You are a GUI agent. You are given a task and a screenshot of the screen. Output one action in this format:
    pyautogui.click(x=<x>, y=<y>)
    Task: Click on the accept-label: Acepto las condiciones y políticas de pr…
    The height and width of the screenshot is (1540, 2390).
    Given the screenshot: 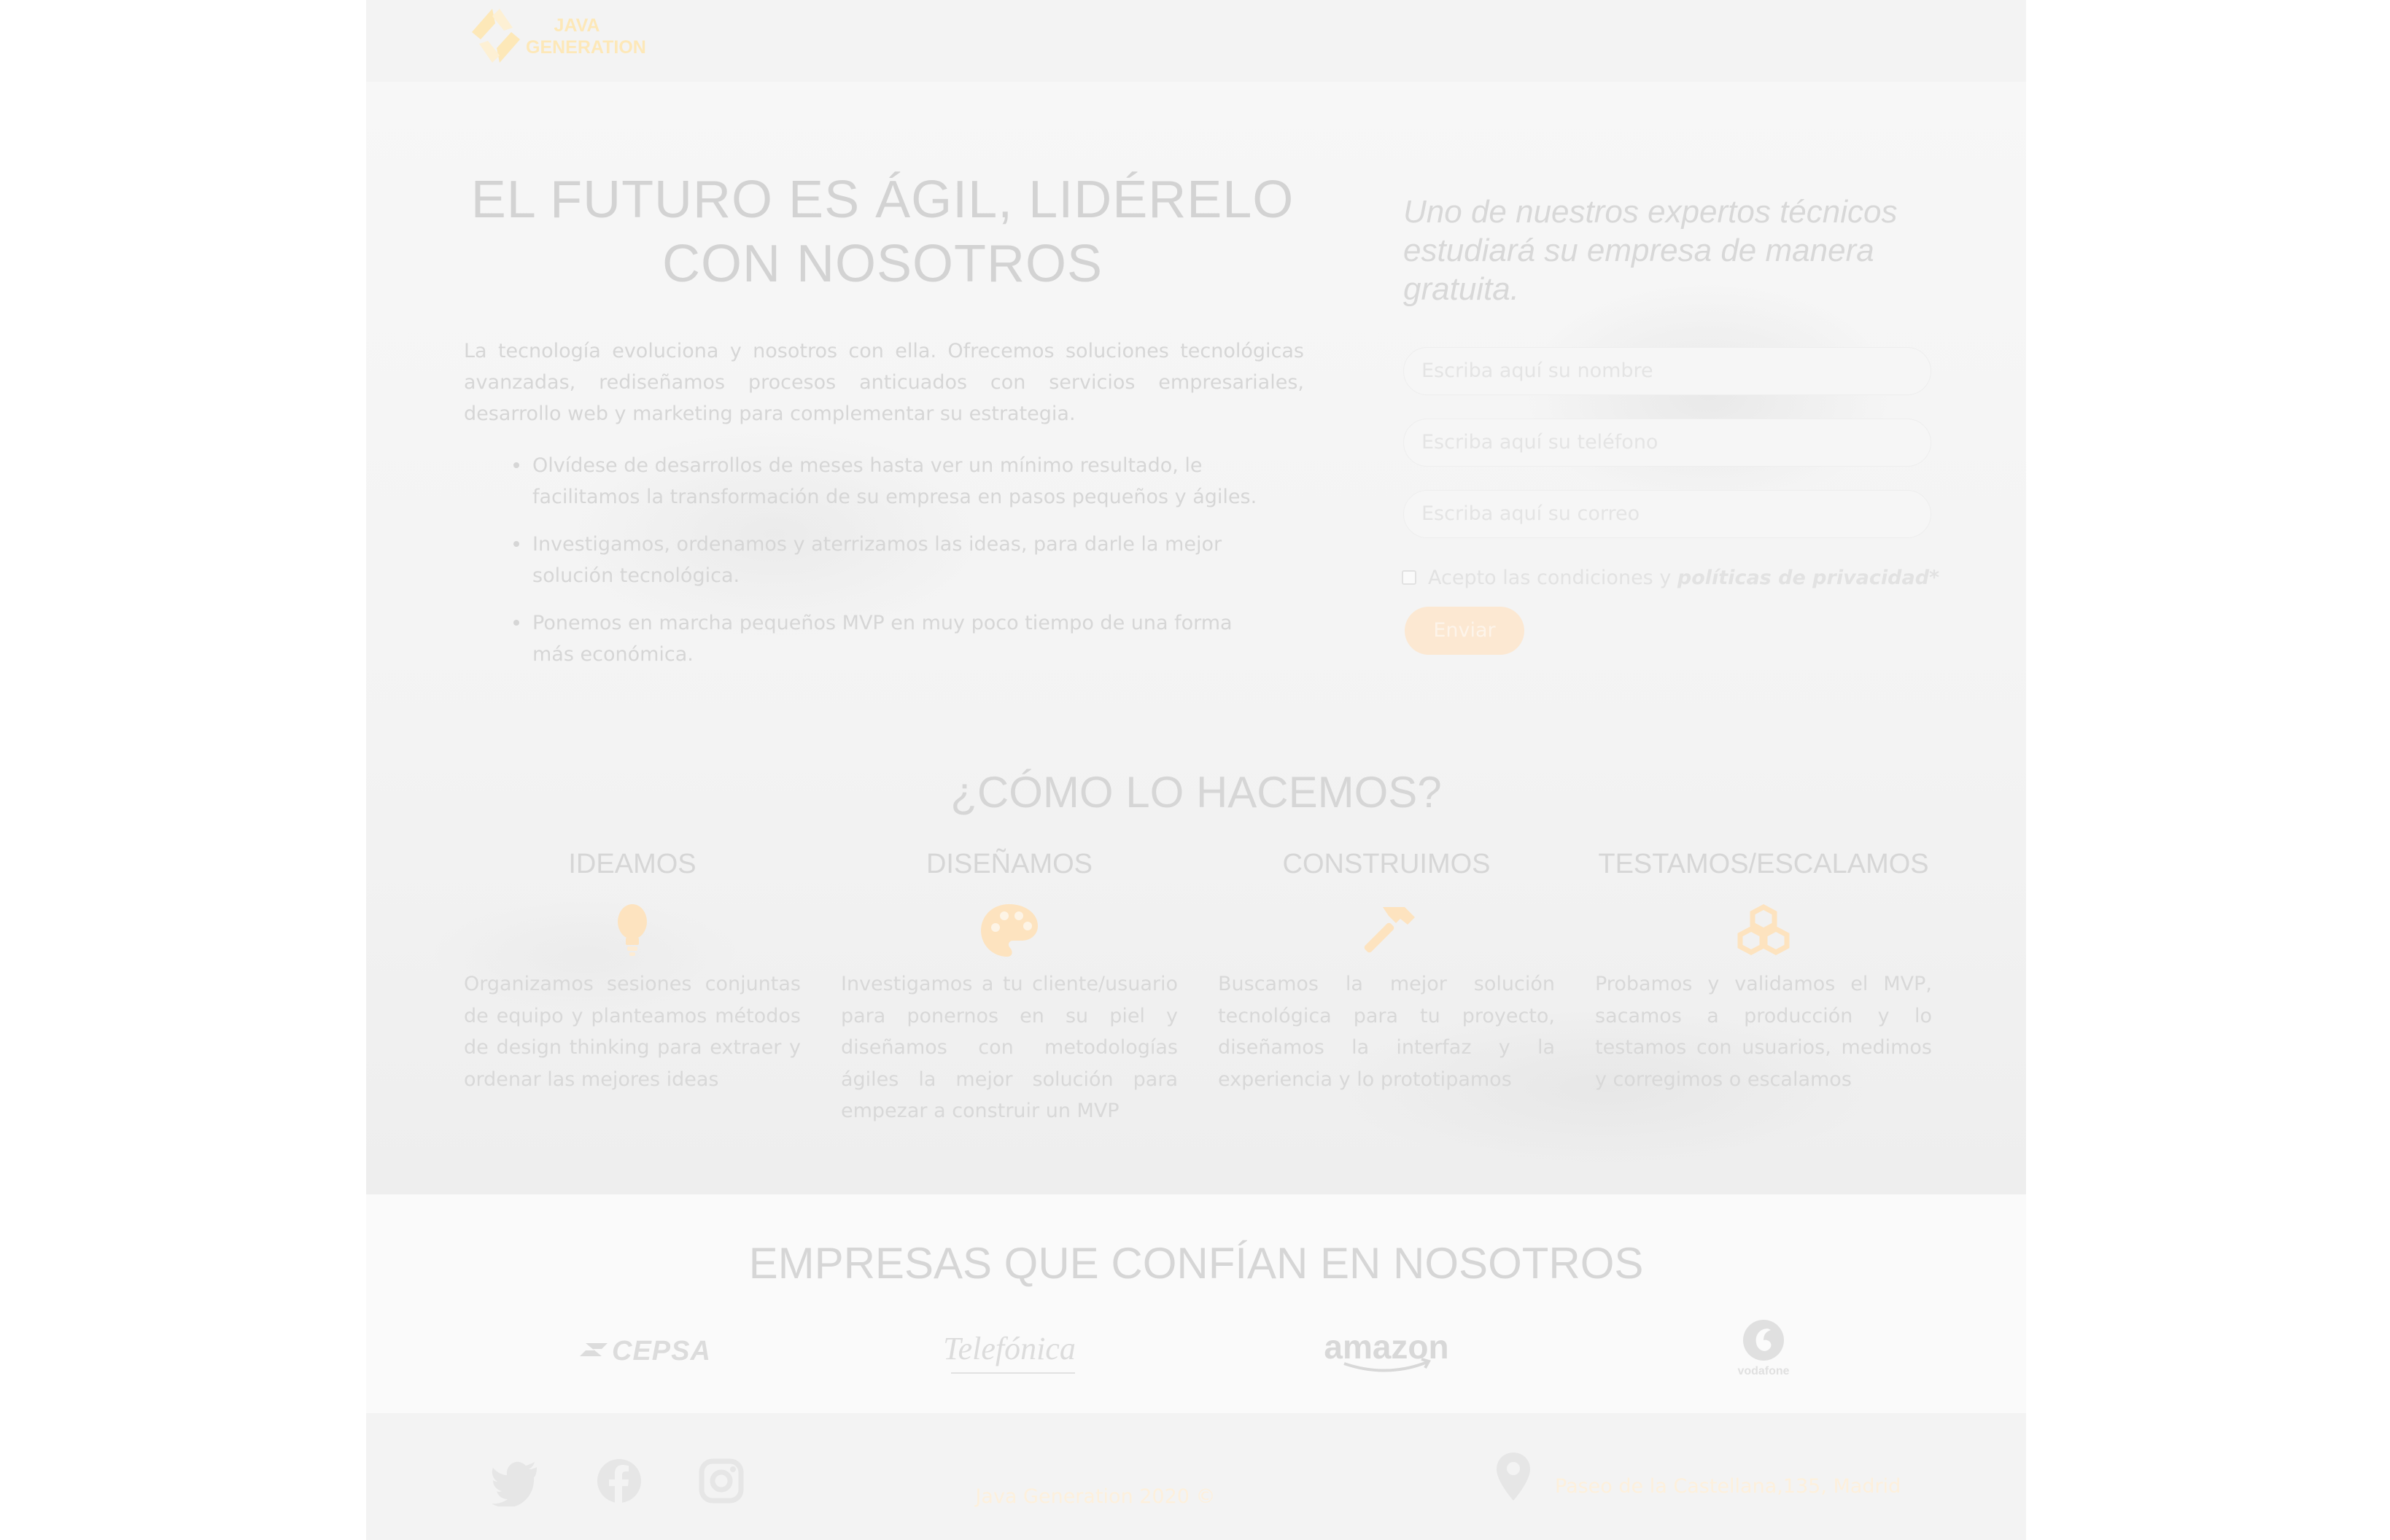 What is the action you would take?
    pyautogui.click(x=1690, y=578)
    